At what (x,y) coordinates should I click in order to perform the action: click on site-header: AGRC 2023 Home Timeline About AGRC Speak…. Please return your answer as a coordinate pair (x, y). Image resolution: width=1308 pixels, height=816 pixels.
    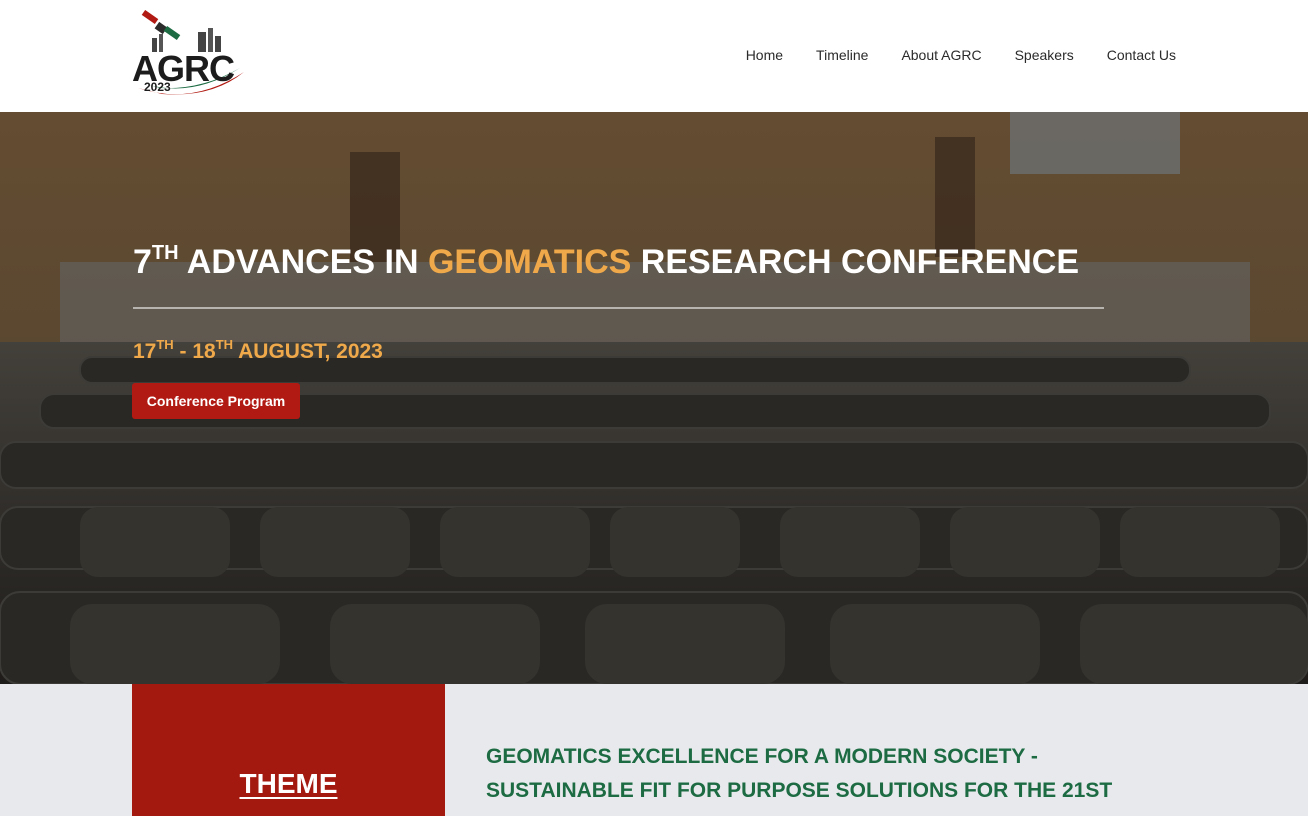
    Looking at the image, I should click on (654, 56).